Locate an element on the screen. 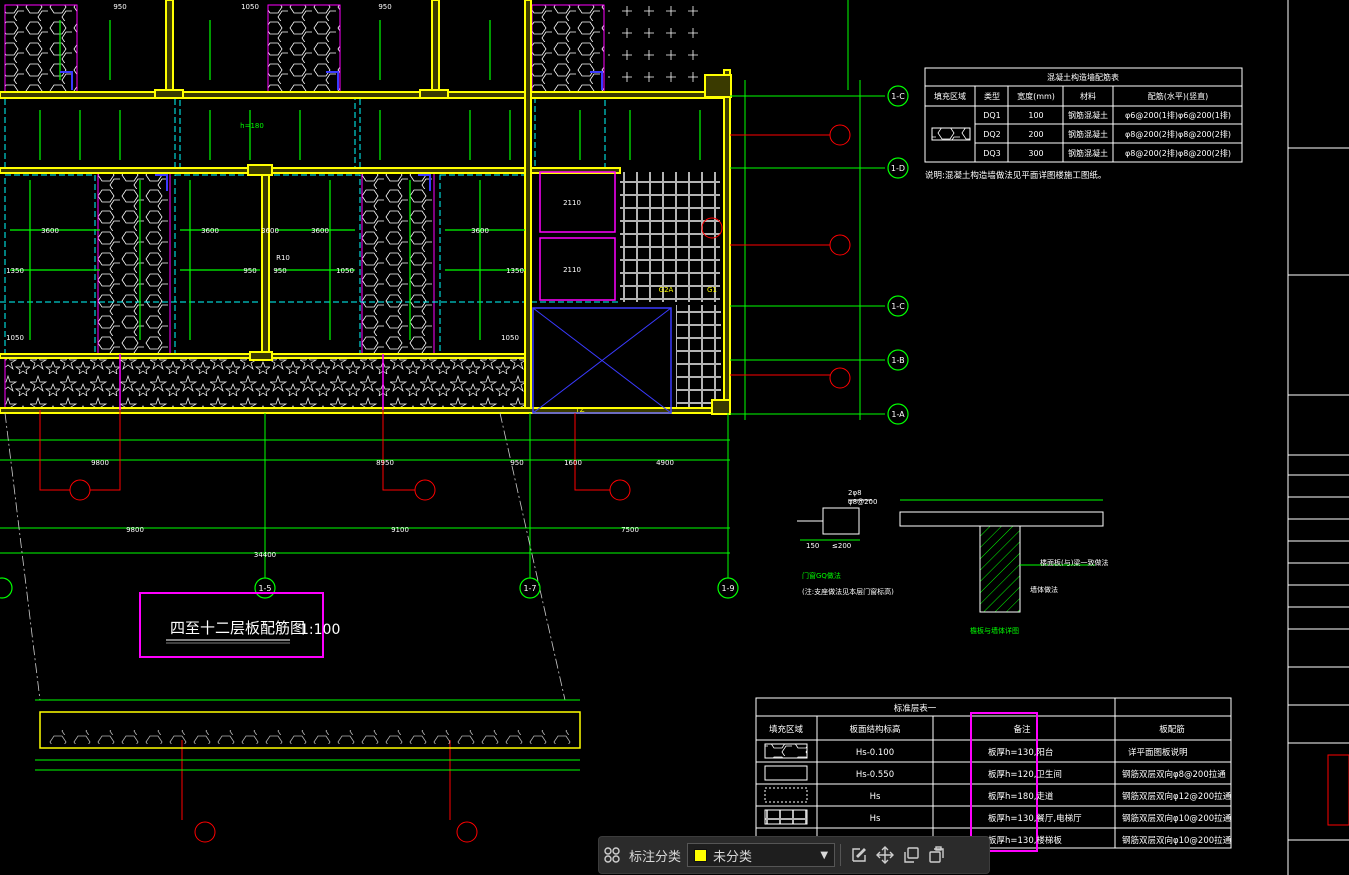  table-header: 板面结构标高 is located at coordinates (874, 729).